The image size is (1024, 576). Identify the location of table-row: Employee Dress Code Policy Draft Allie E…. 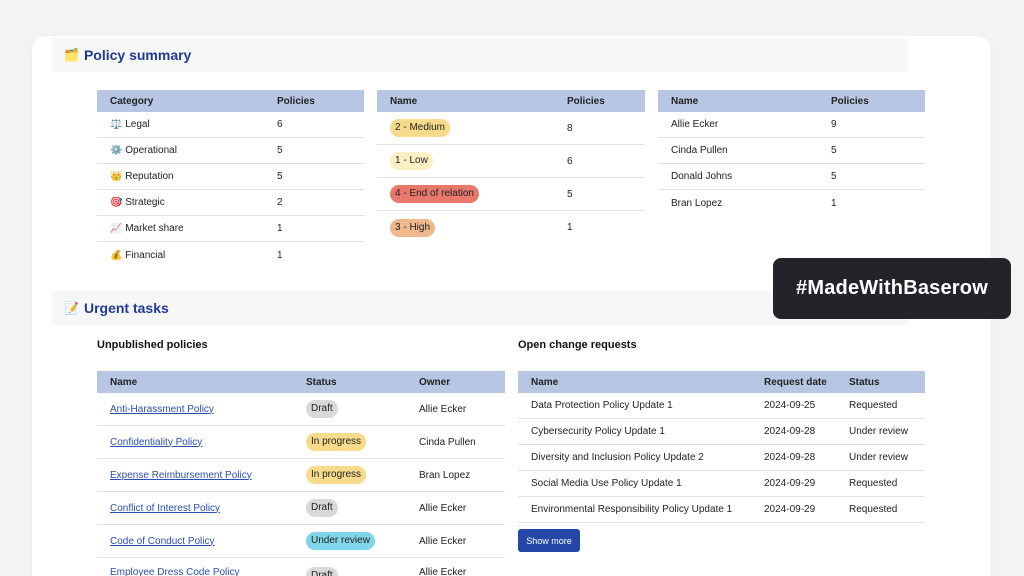
(301, 567).